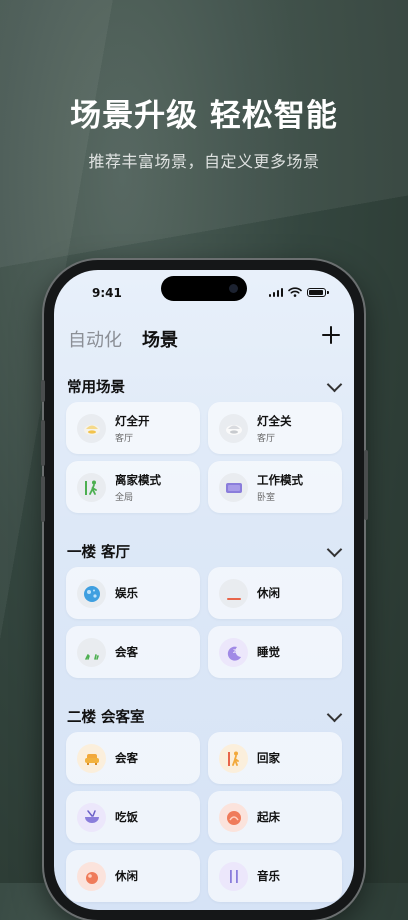  What do you see at coordinates (233, 288) in the screenshot?
I see `camera-icon` at bounding box center [233, 288].